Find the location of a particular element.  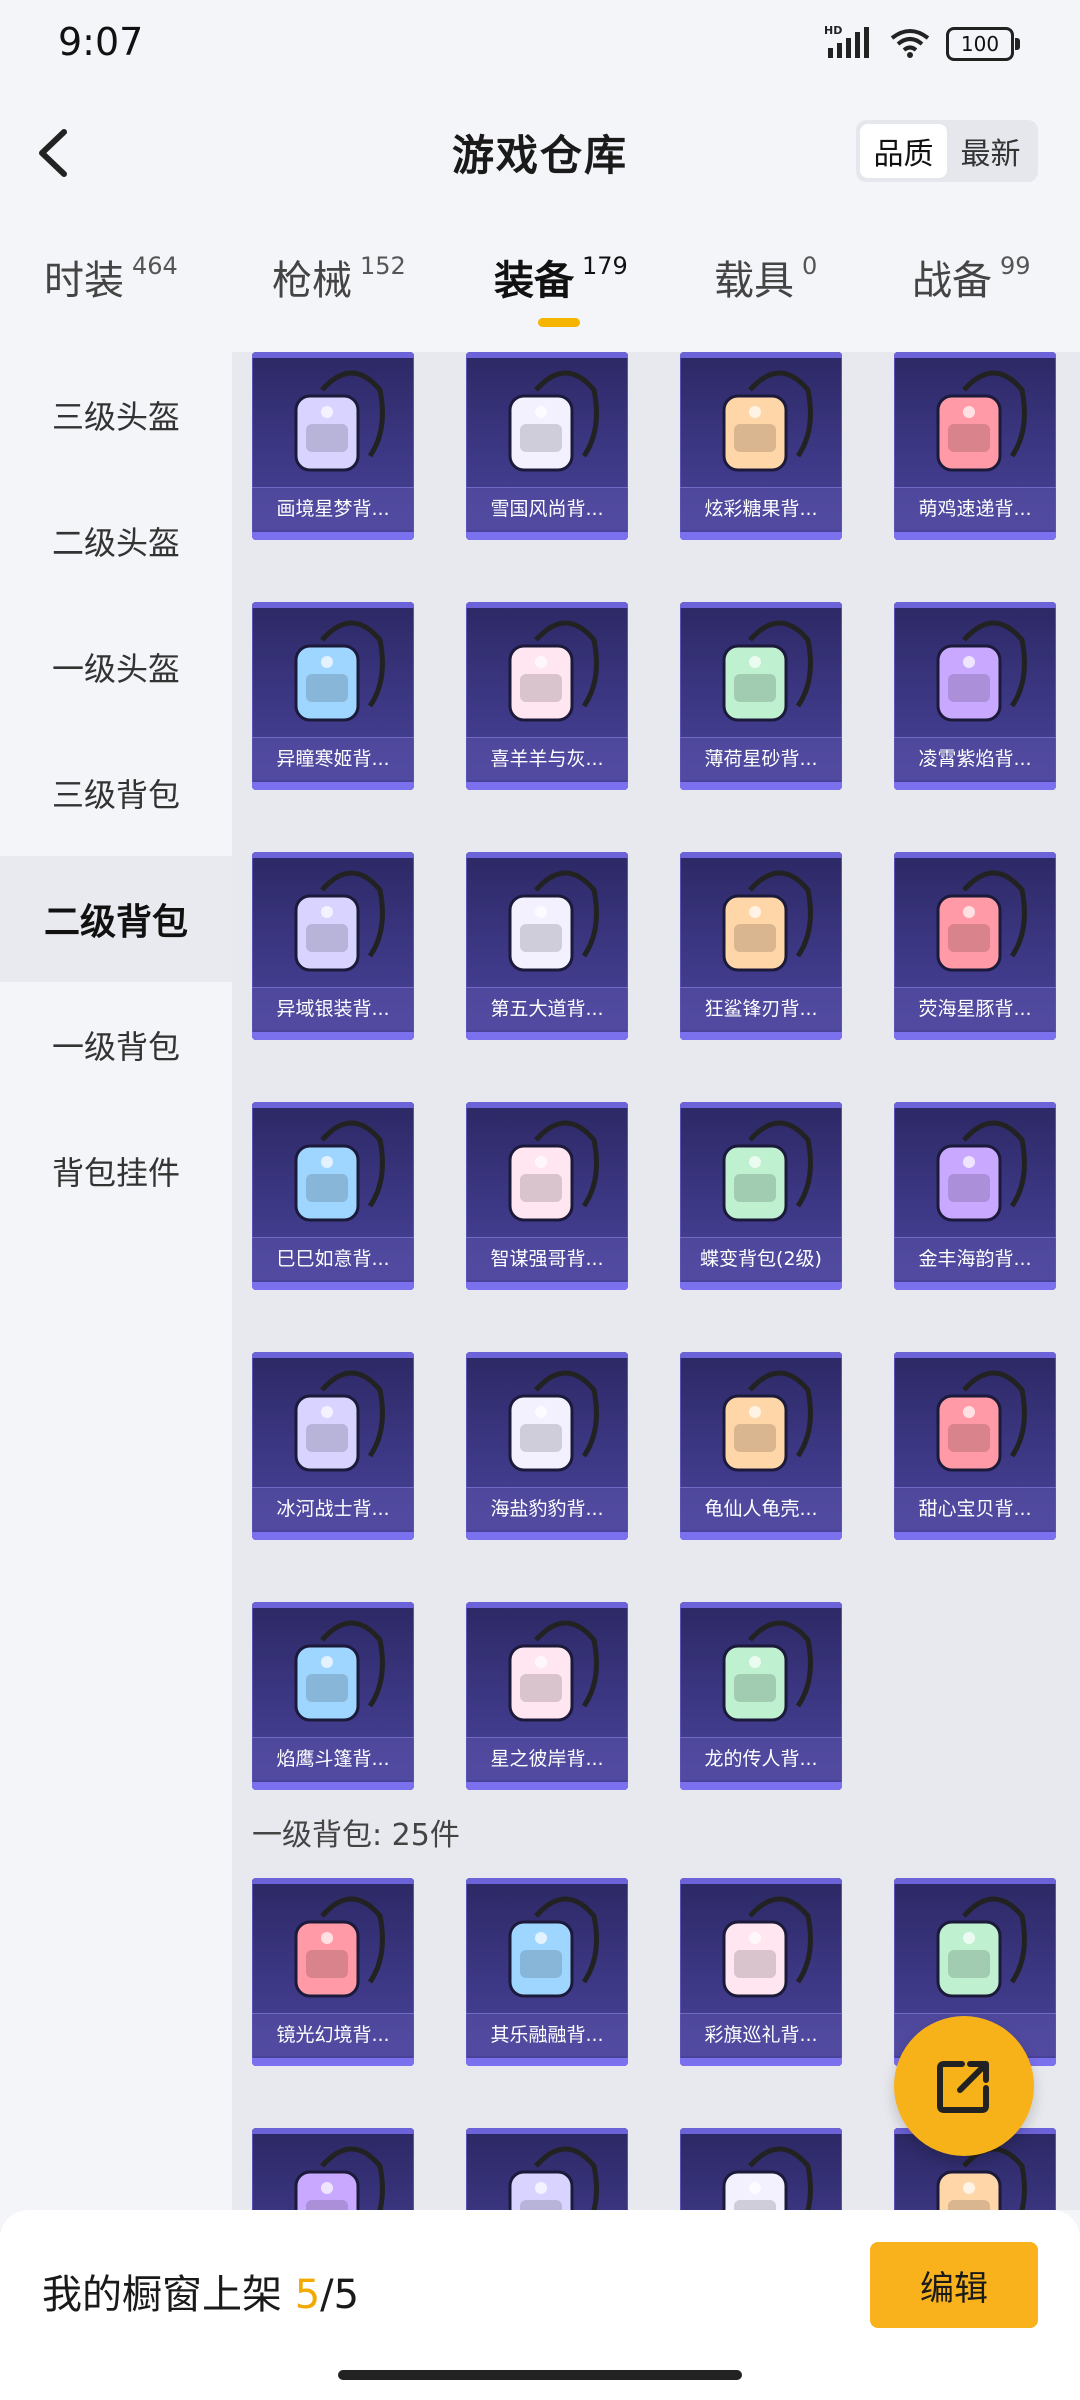

tab-vehicles: 载具 0 is located at coordinates (765, 277).